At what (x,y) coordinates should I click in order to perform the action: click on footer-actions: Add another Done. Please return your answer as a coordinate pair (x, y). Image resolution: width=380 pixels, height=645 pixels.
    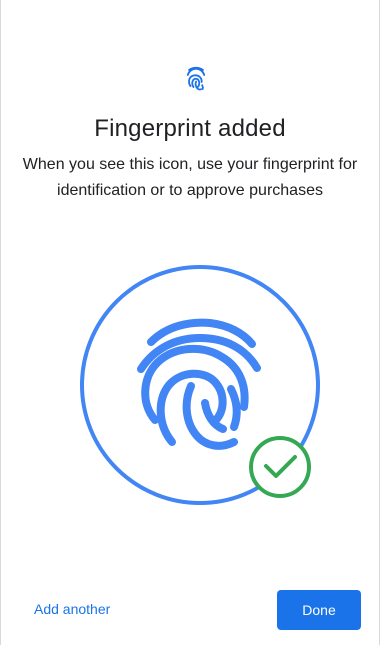
    Looking at the image, I should click on (190, 612).